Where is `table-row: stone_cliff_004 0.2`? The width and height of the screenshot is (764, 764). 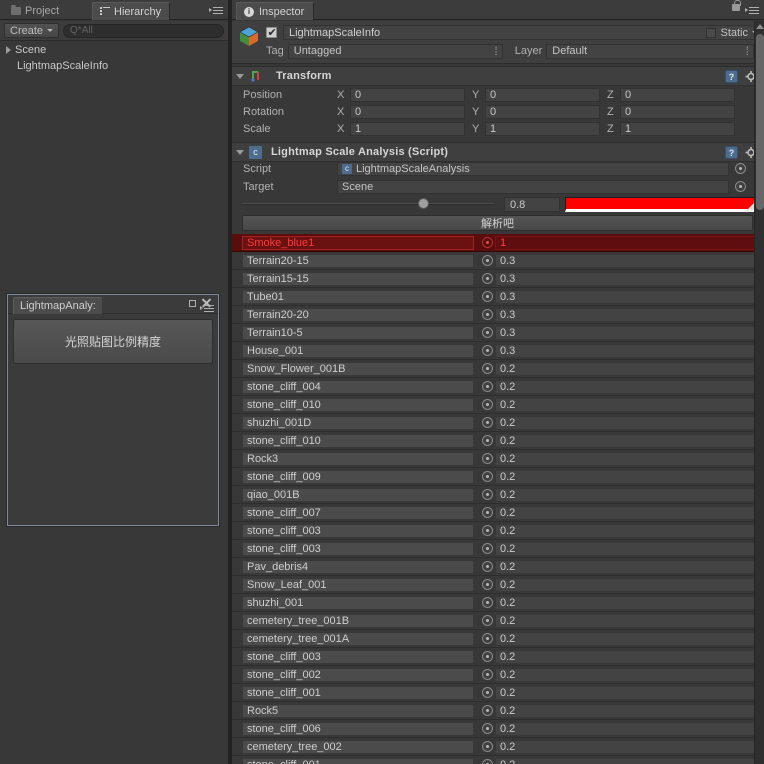 table-row: stone_cliff_004 0.2 is located at coordinates (498, 387).